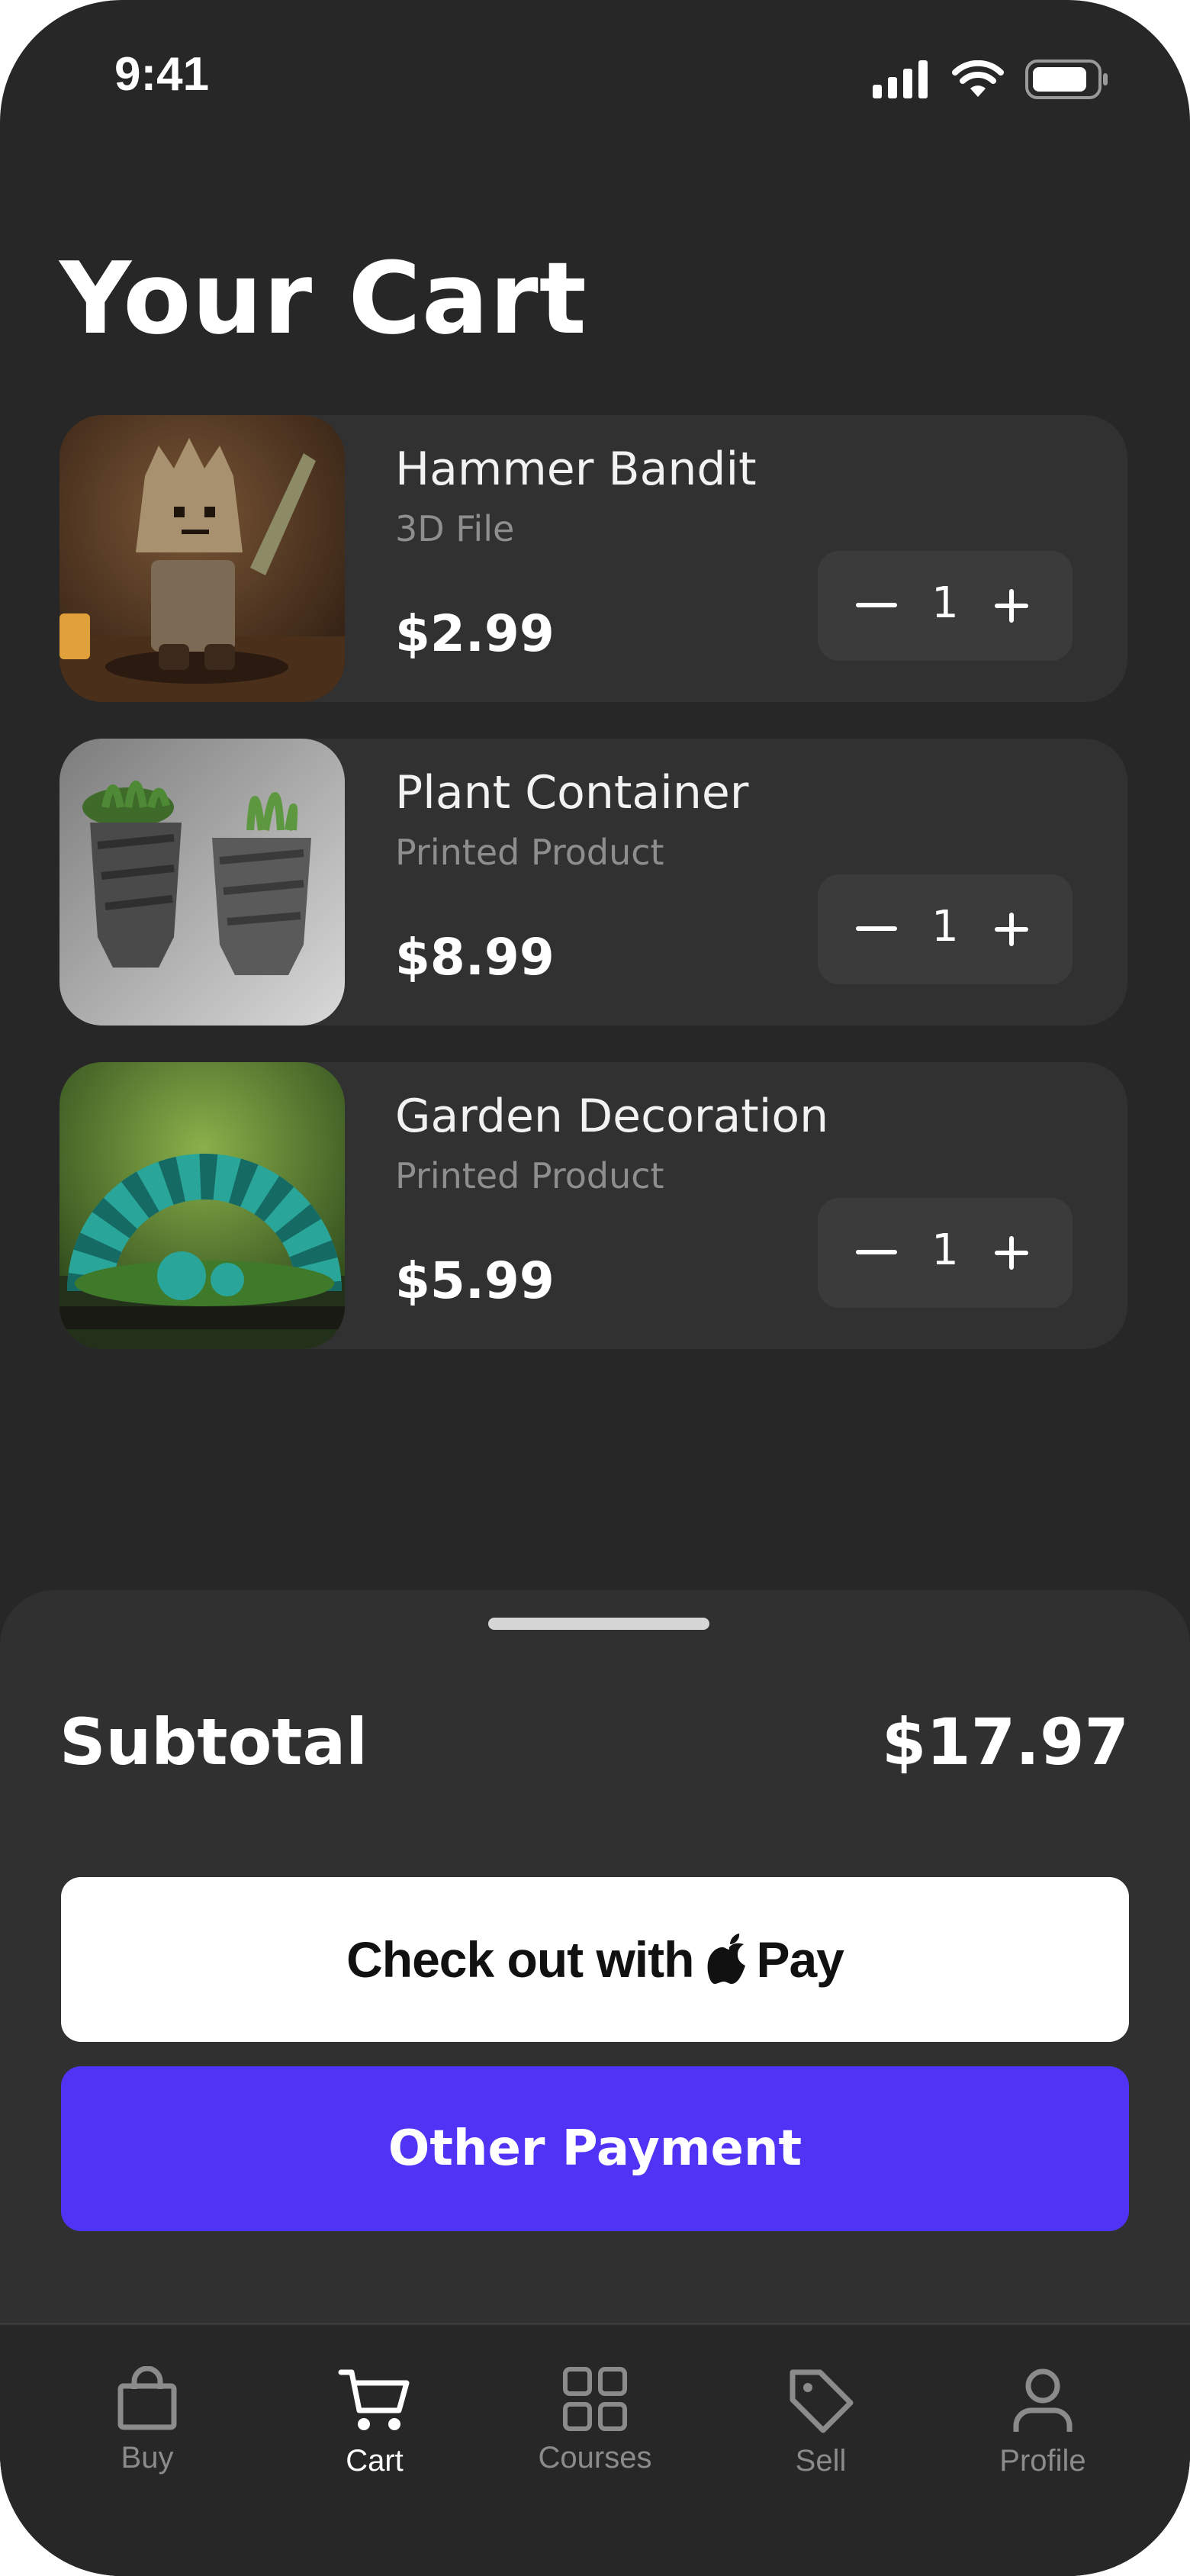  What do you see at coordinates (475, 633) in the screenshot?
I see `product-price: $2.99` at bounding box center [475, 633].